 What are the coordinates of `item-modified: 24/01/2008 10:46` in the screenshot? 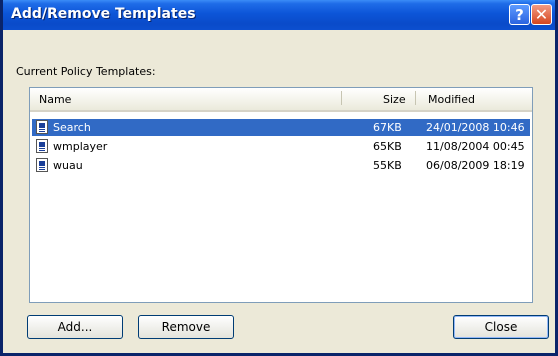 It's located at (475, 127).